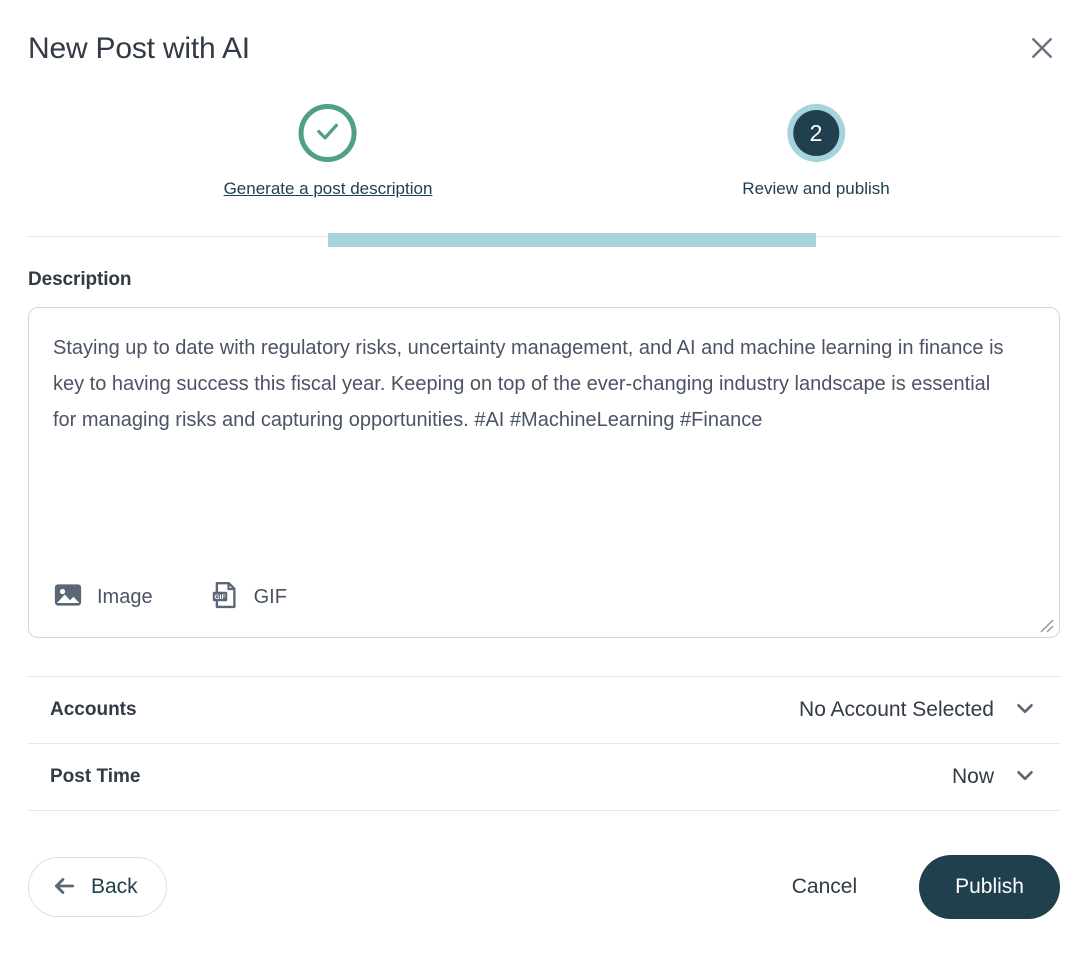 This screenshot has height=968, width=1088. Describe the element at coordinates (139, 48) in the screenshot. I see `page-title: New Post with AI` at that location.